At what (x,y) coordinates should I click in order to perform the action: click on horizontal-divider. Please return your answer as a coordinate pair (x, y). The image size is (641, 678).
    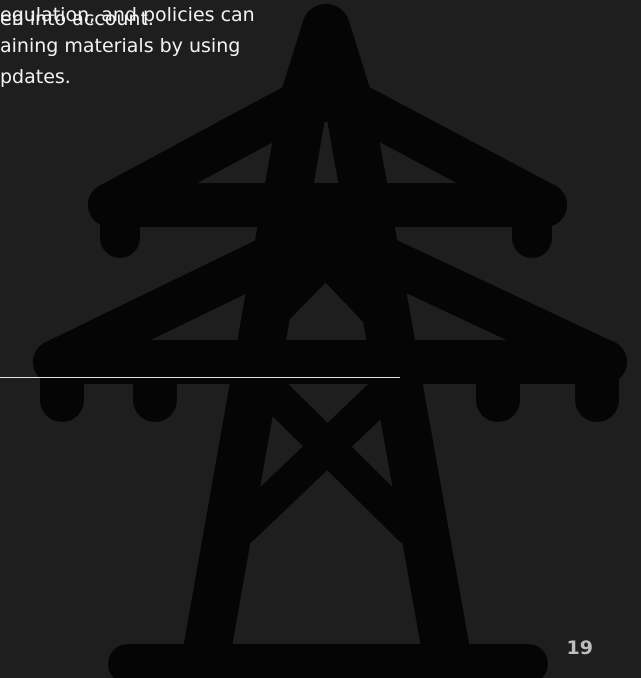
    Looking at the image, I should click on (200, 377).